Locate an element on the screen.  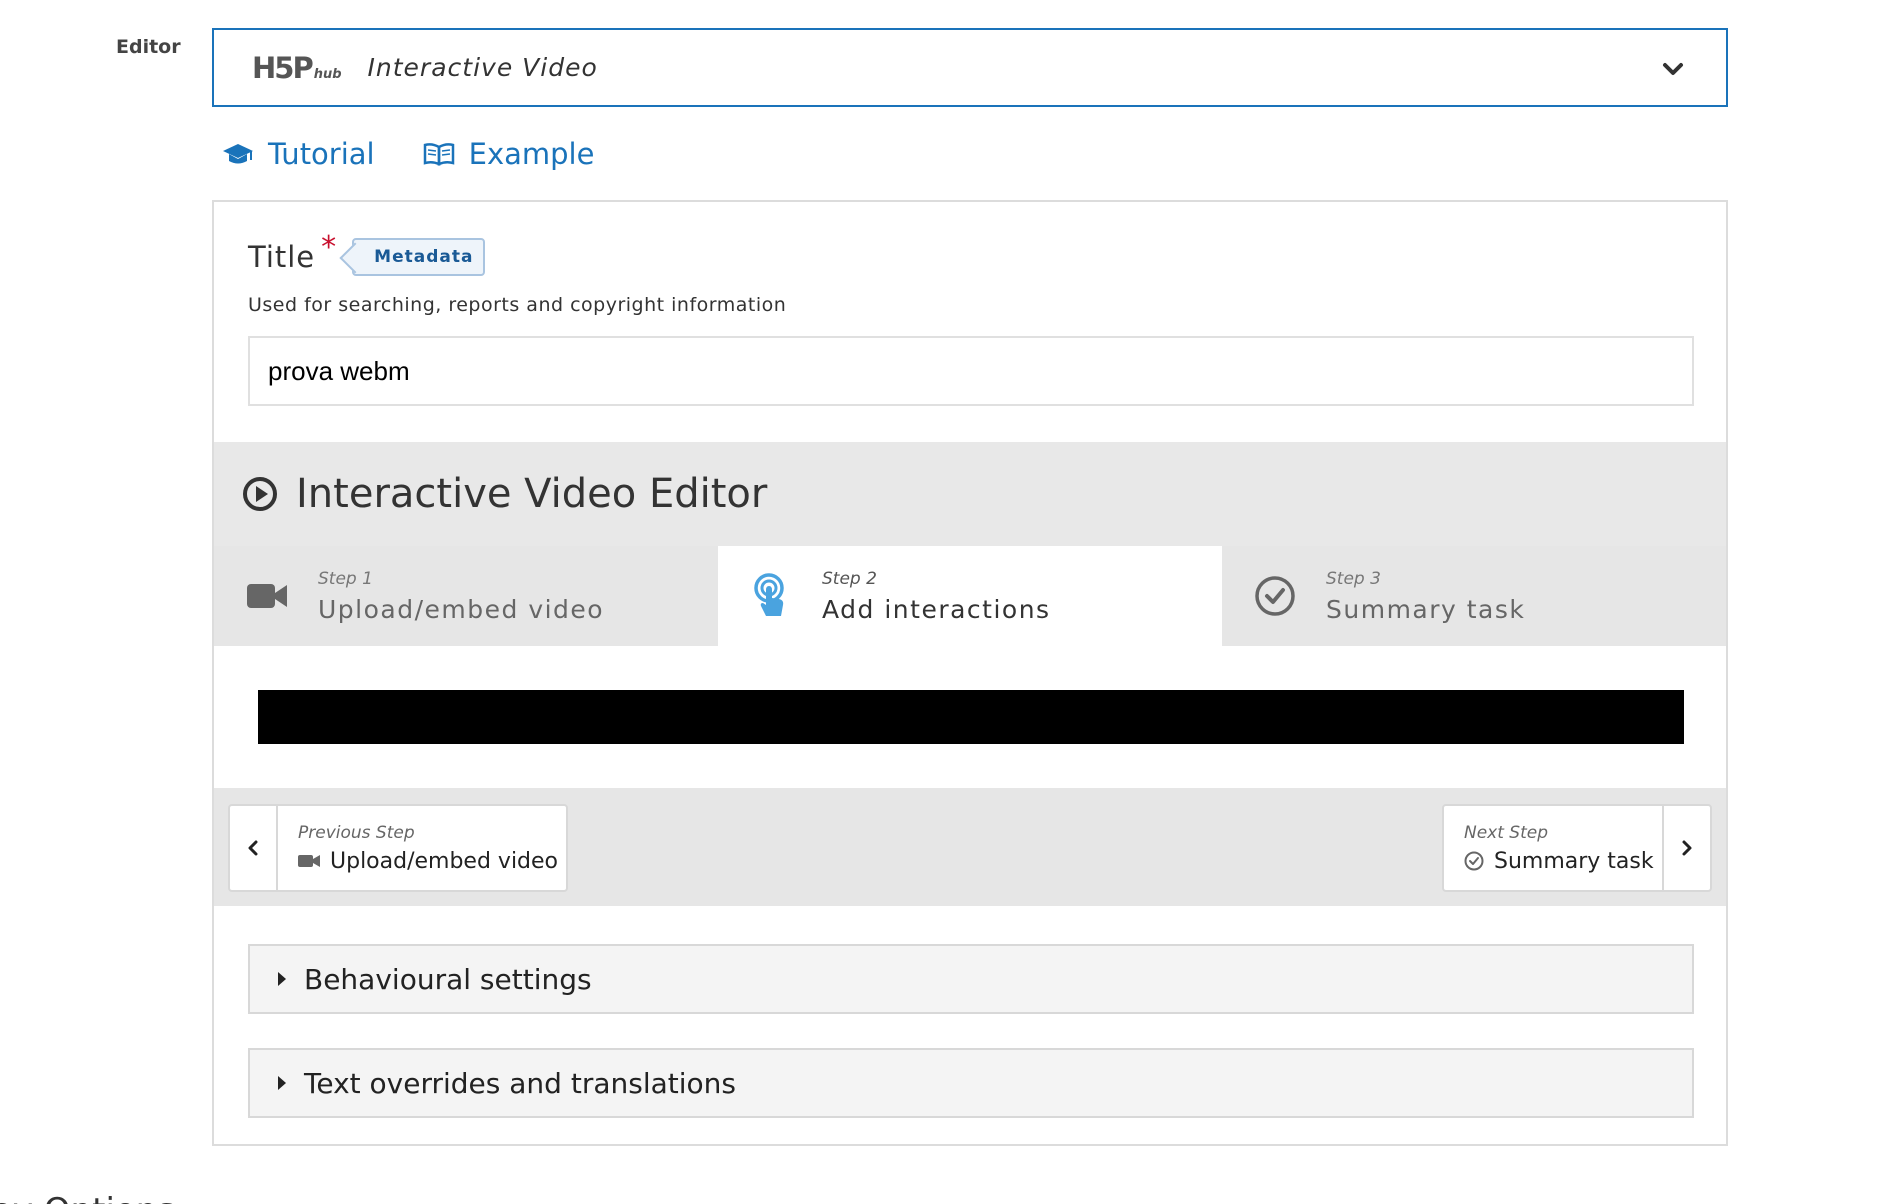
ive-header: Interactive Video Editor is located at coordinates (970, 494).